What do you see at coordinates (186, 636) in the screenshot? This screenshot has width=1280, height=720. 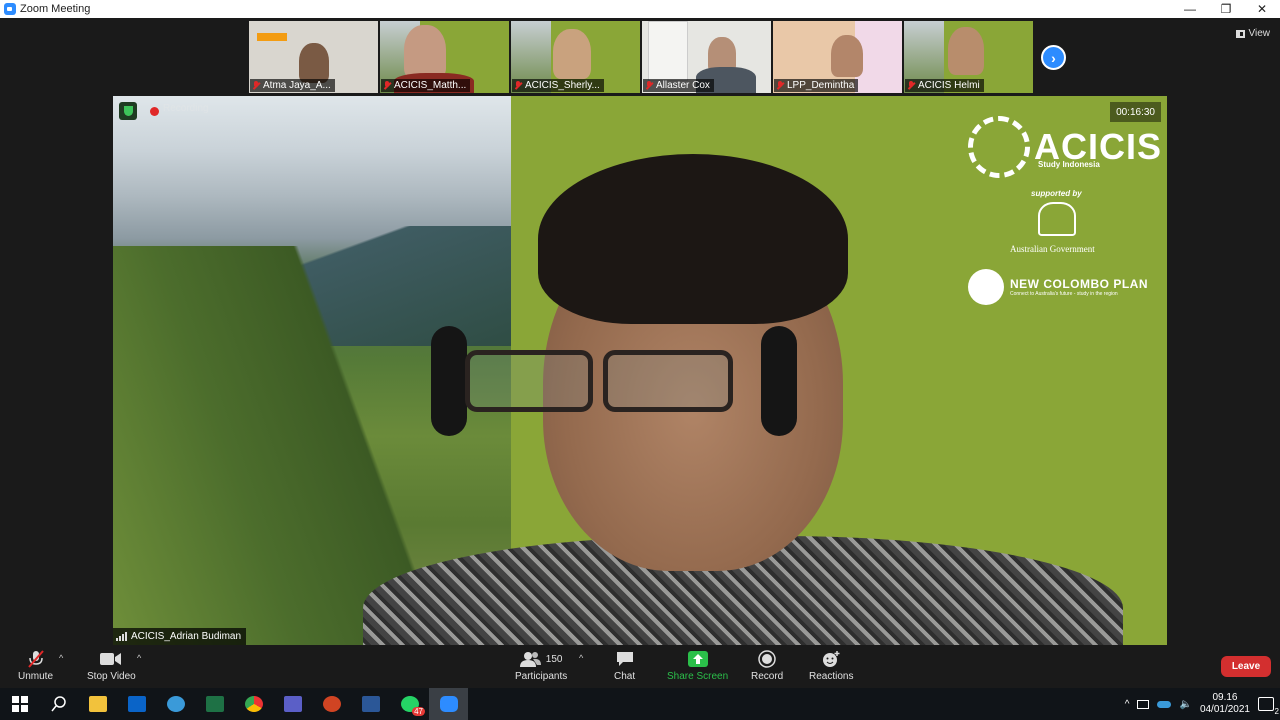 I see `speaker-name: ACICIS_Adrian Budiman` at bounding box center [186, 636].